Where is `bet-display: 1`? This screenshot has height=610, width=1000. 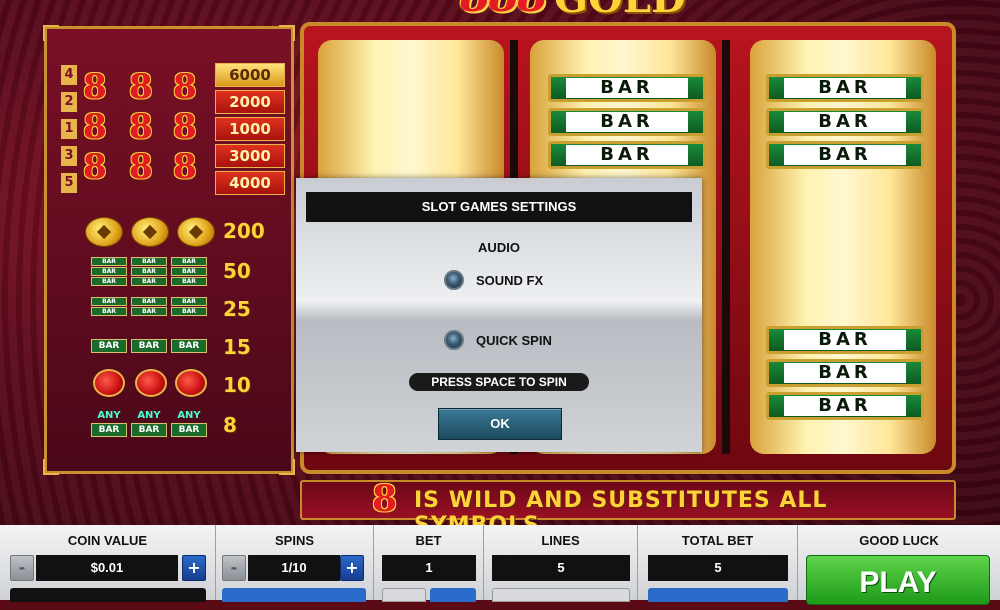 bet-display: 1 is located at coordinates (429, 568).